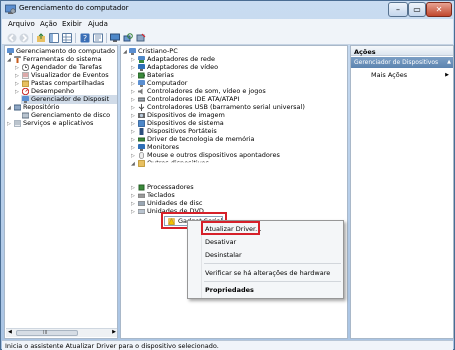  I want to click on horizontal-scrollbar: ◀ III ▶, so click(61, 332).